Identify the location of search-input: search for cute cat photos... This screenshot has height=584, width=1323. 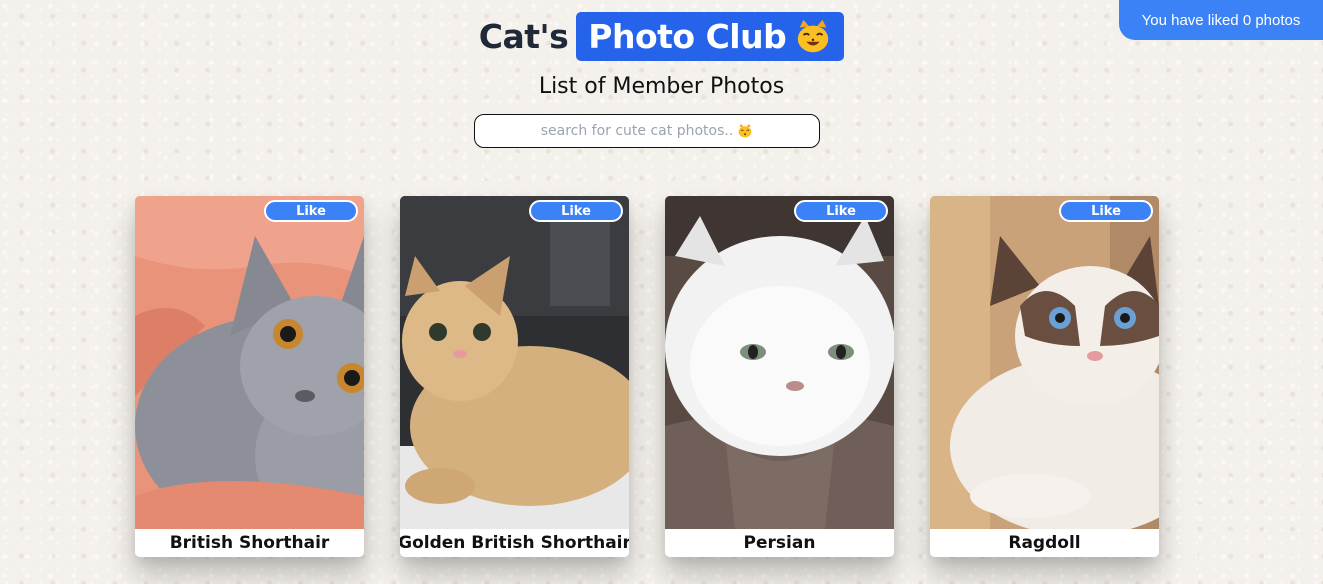
(647, 131).